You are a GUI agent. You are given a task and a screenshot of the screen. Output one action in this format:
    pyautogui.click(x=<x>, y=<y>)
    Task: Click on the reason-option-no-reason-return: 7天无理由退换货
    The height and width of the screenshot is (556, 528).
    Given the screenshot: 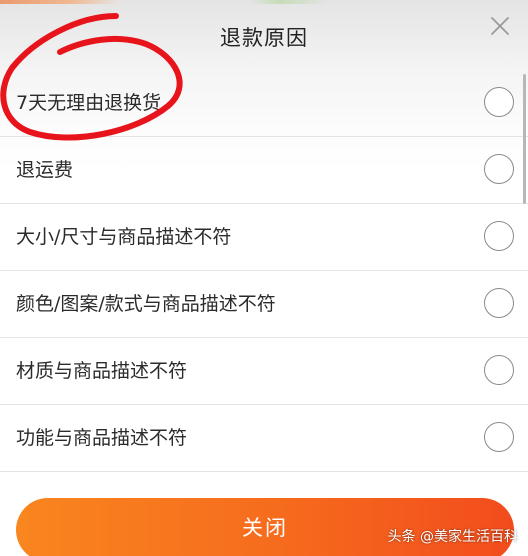 What is the action you would take?
    pyautogui.click(x=264, y=103)
    